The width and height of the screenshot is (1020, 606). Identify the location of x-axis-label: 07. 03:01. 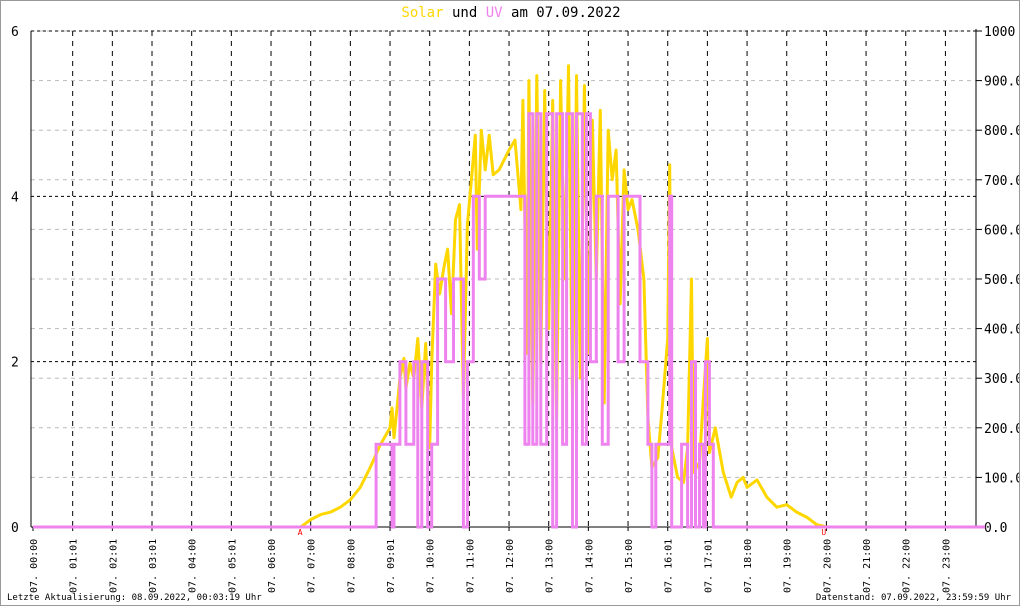
(153, 566).